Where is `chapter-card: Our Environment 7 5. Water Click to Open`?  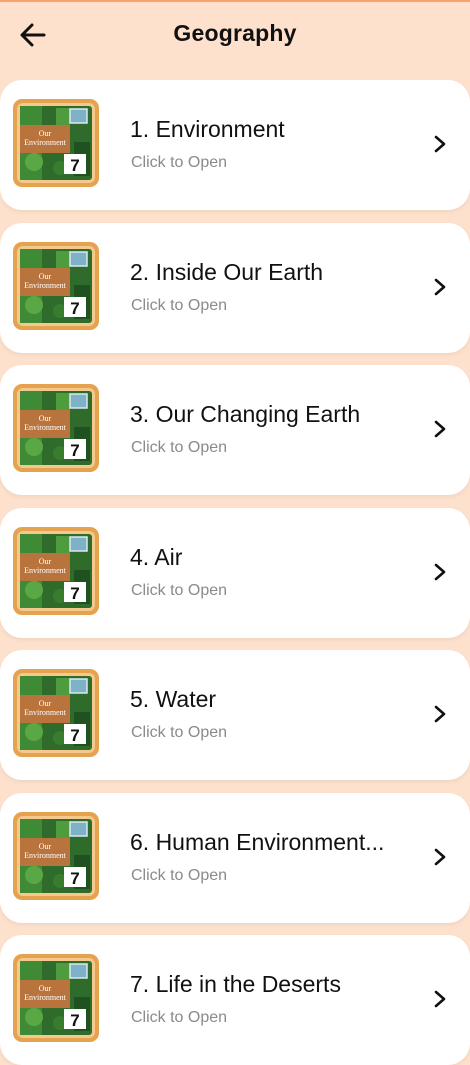 chapter-card: Our Environment 7 5. Water Click to Open is located at coordinates (235, 715).